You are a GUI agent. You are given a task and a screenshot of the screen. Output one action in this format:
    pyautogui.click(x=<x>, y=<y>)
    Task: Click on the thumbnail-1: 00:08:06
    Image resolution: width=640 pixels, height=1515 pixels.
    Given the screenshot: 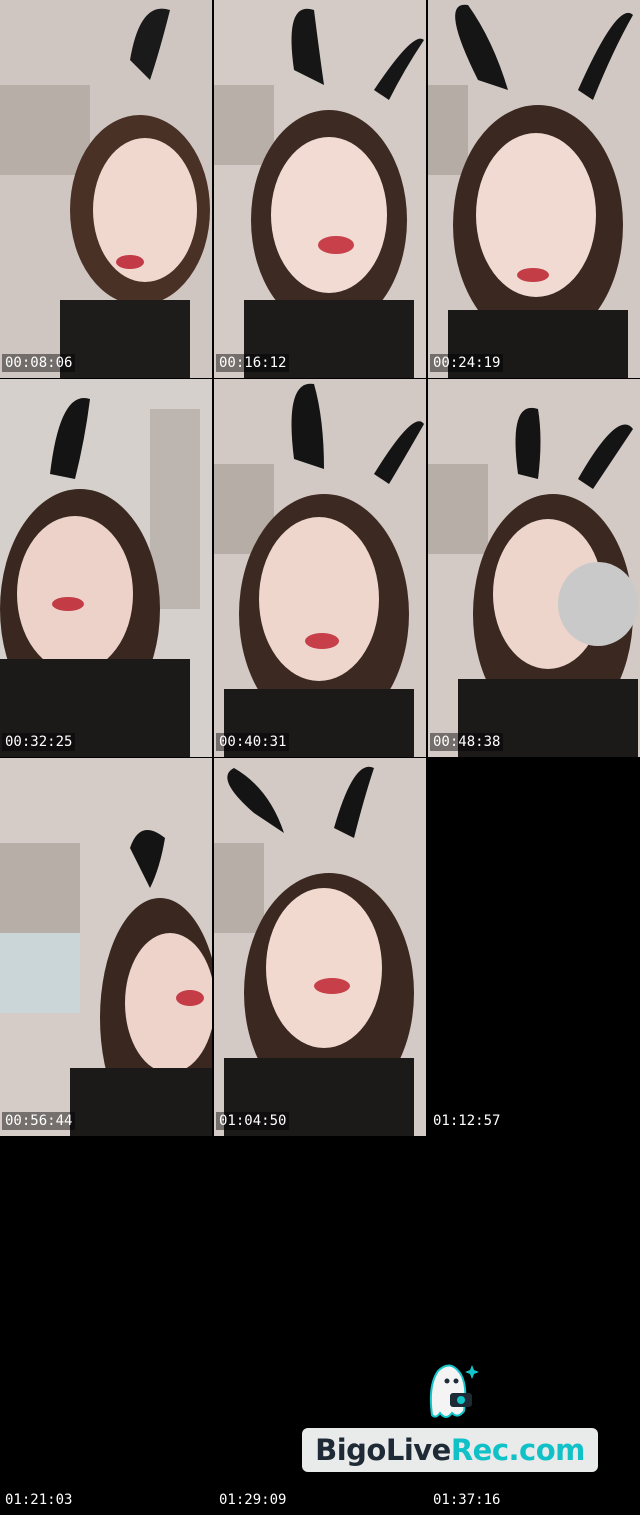 What is the action you would take?
    pyautogui.click(x=106, y=189)
    